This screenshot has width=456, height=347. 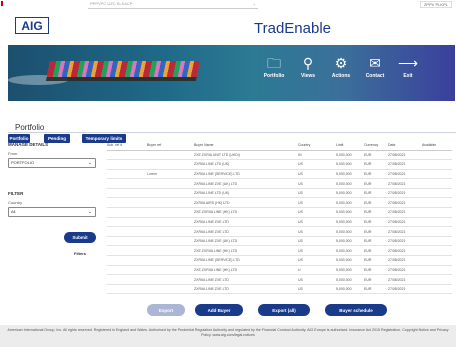 What do you see at coordinates (350, 146) in the screenshot?
I see `col-limit: Limit` at bounding box center [350, 146].